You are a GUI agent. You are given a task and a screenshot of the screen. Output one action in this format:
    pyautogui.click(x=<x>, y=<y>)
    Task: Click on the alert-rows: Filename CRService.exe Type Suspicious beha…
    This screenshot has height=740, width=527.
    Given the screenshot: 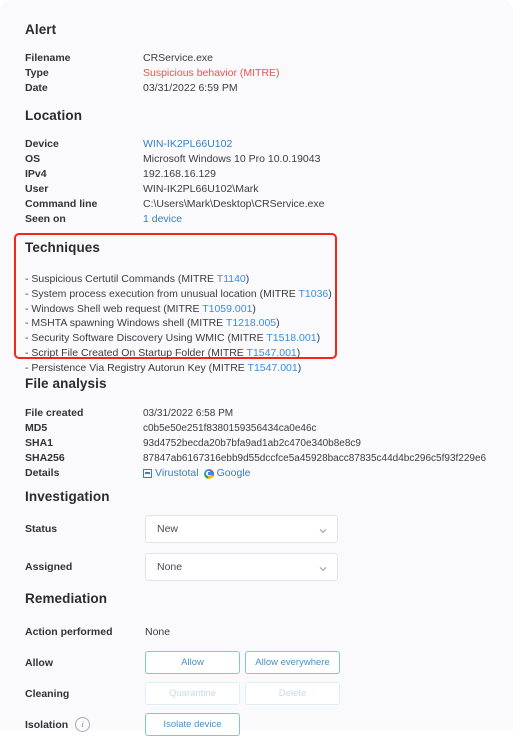 What is the action you would take?
    pyautogui.click(x=152, y=73)
    